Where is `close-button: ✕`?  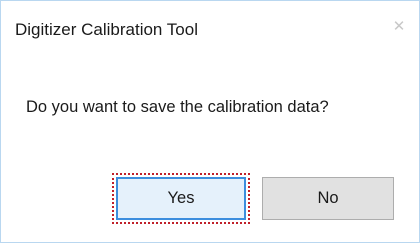
close-button: ✕ is located at coordinates (399, 26).